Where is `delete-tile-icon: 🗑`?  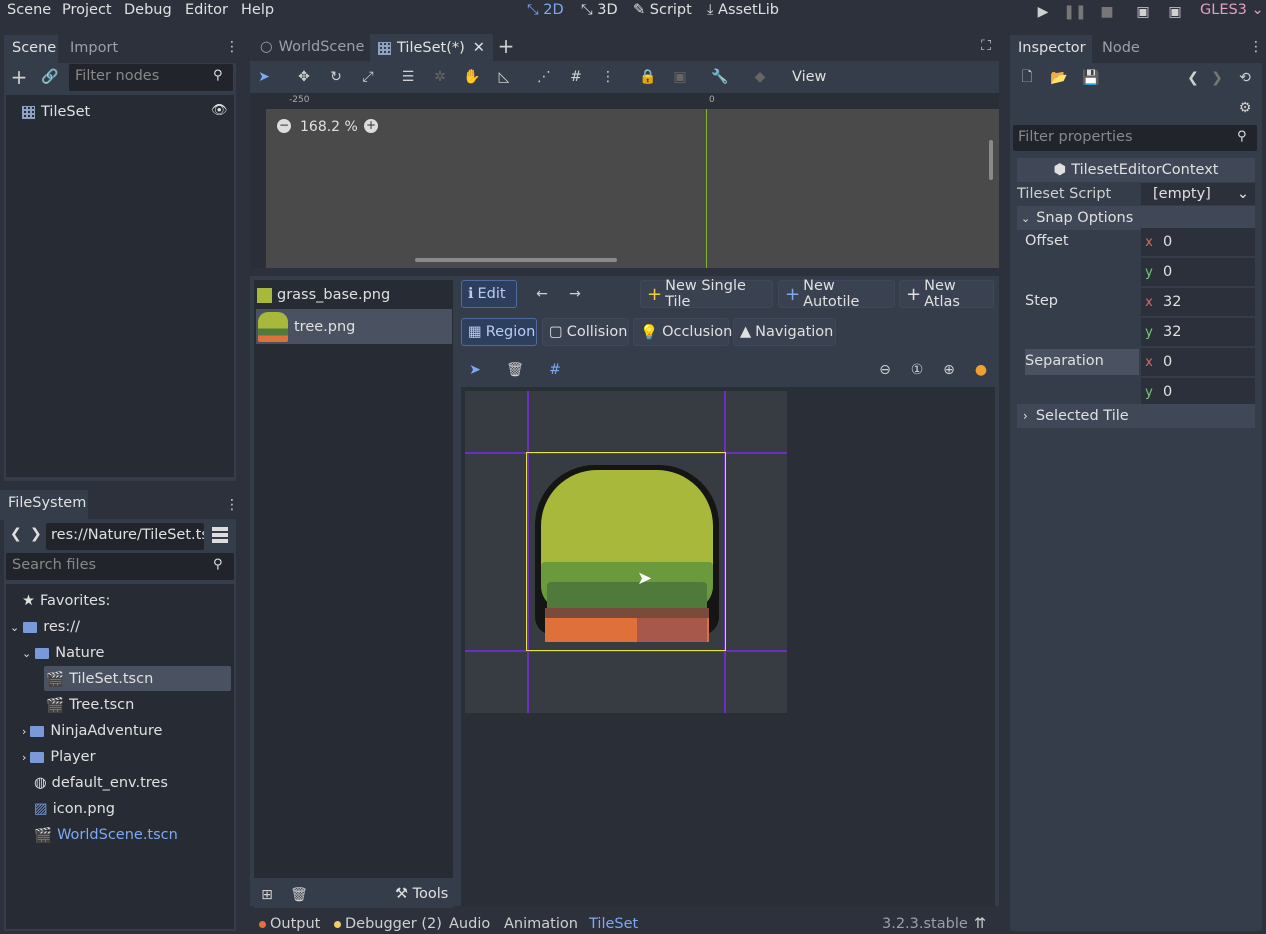 delete-tile-icon: 🗑 is located at coordinates (515, 370).